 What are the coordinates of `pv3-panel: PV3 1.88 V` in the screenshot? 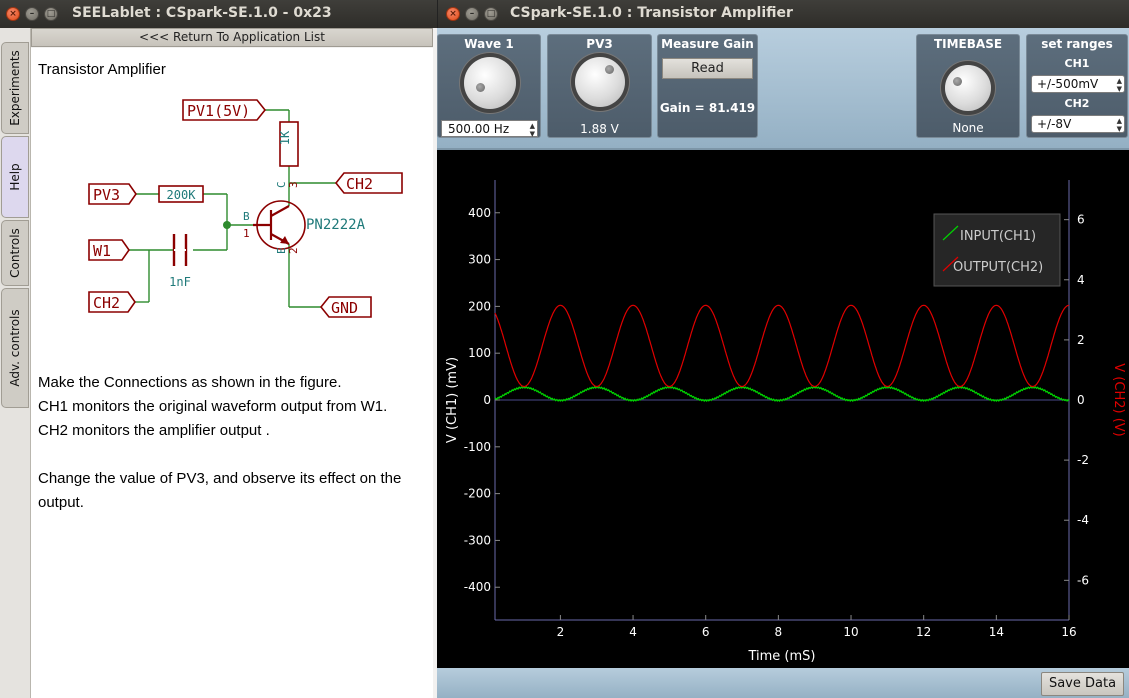 It's located at (599, 86).